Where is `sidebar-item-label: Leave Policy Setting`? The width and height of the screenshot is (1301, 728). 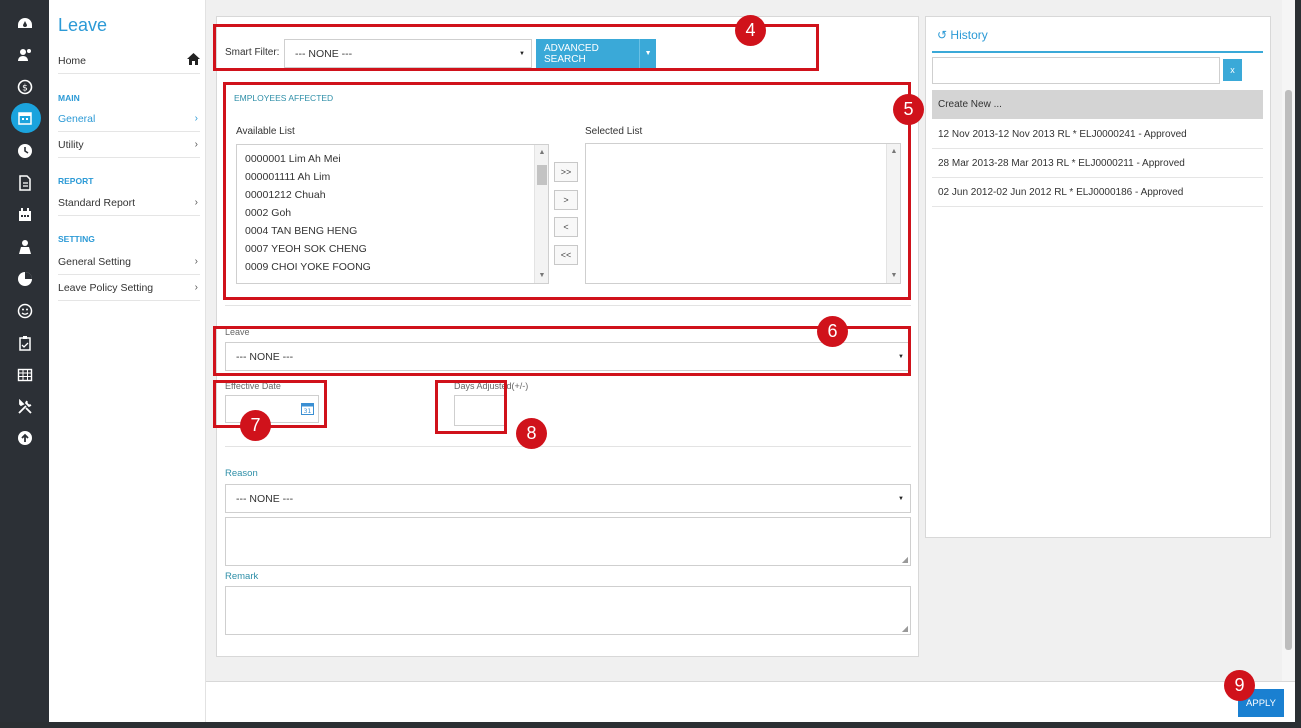
sidebar-item-label: Leave Policy Setting is located at coordinates (106, 287).